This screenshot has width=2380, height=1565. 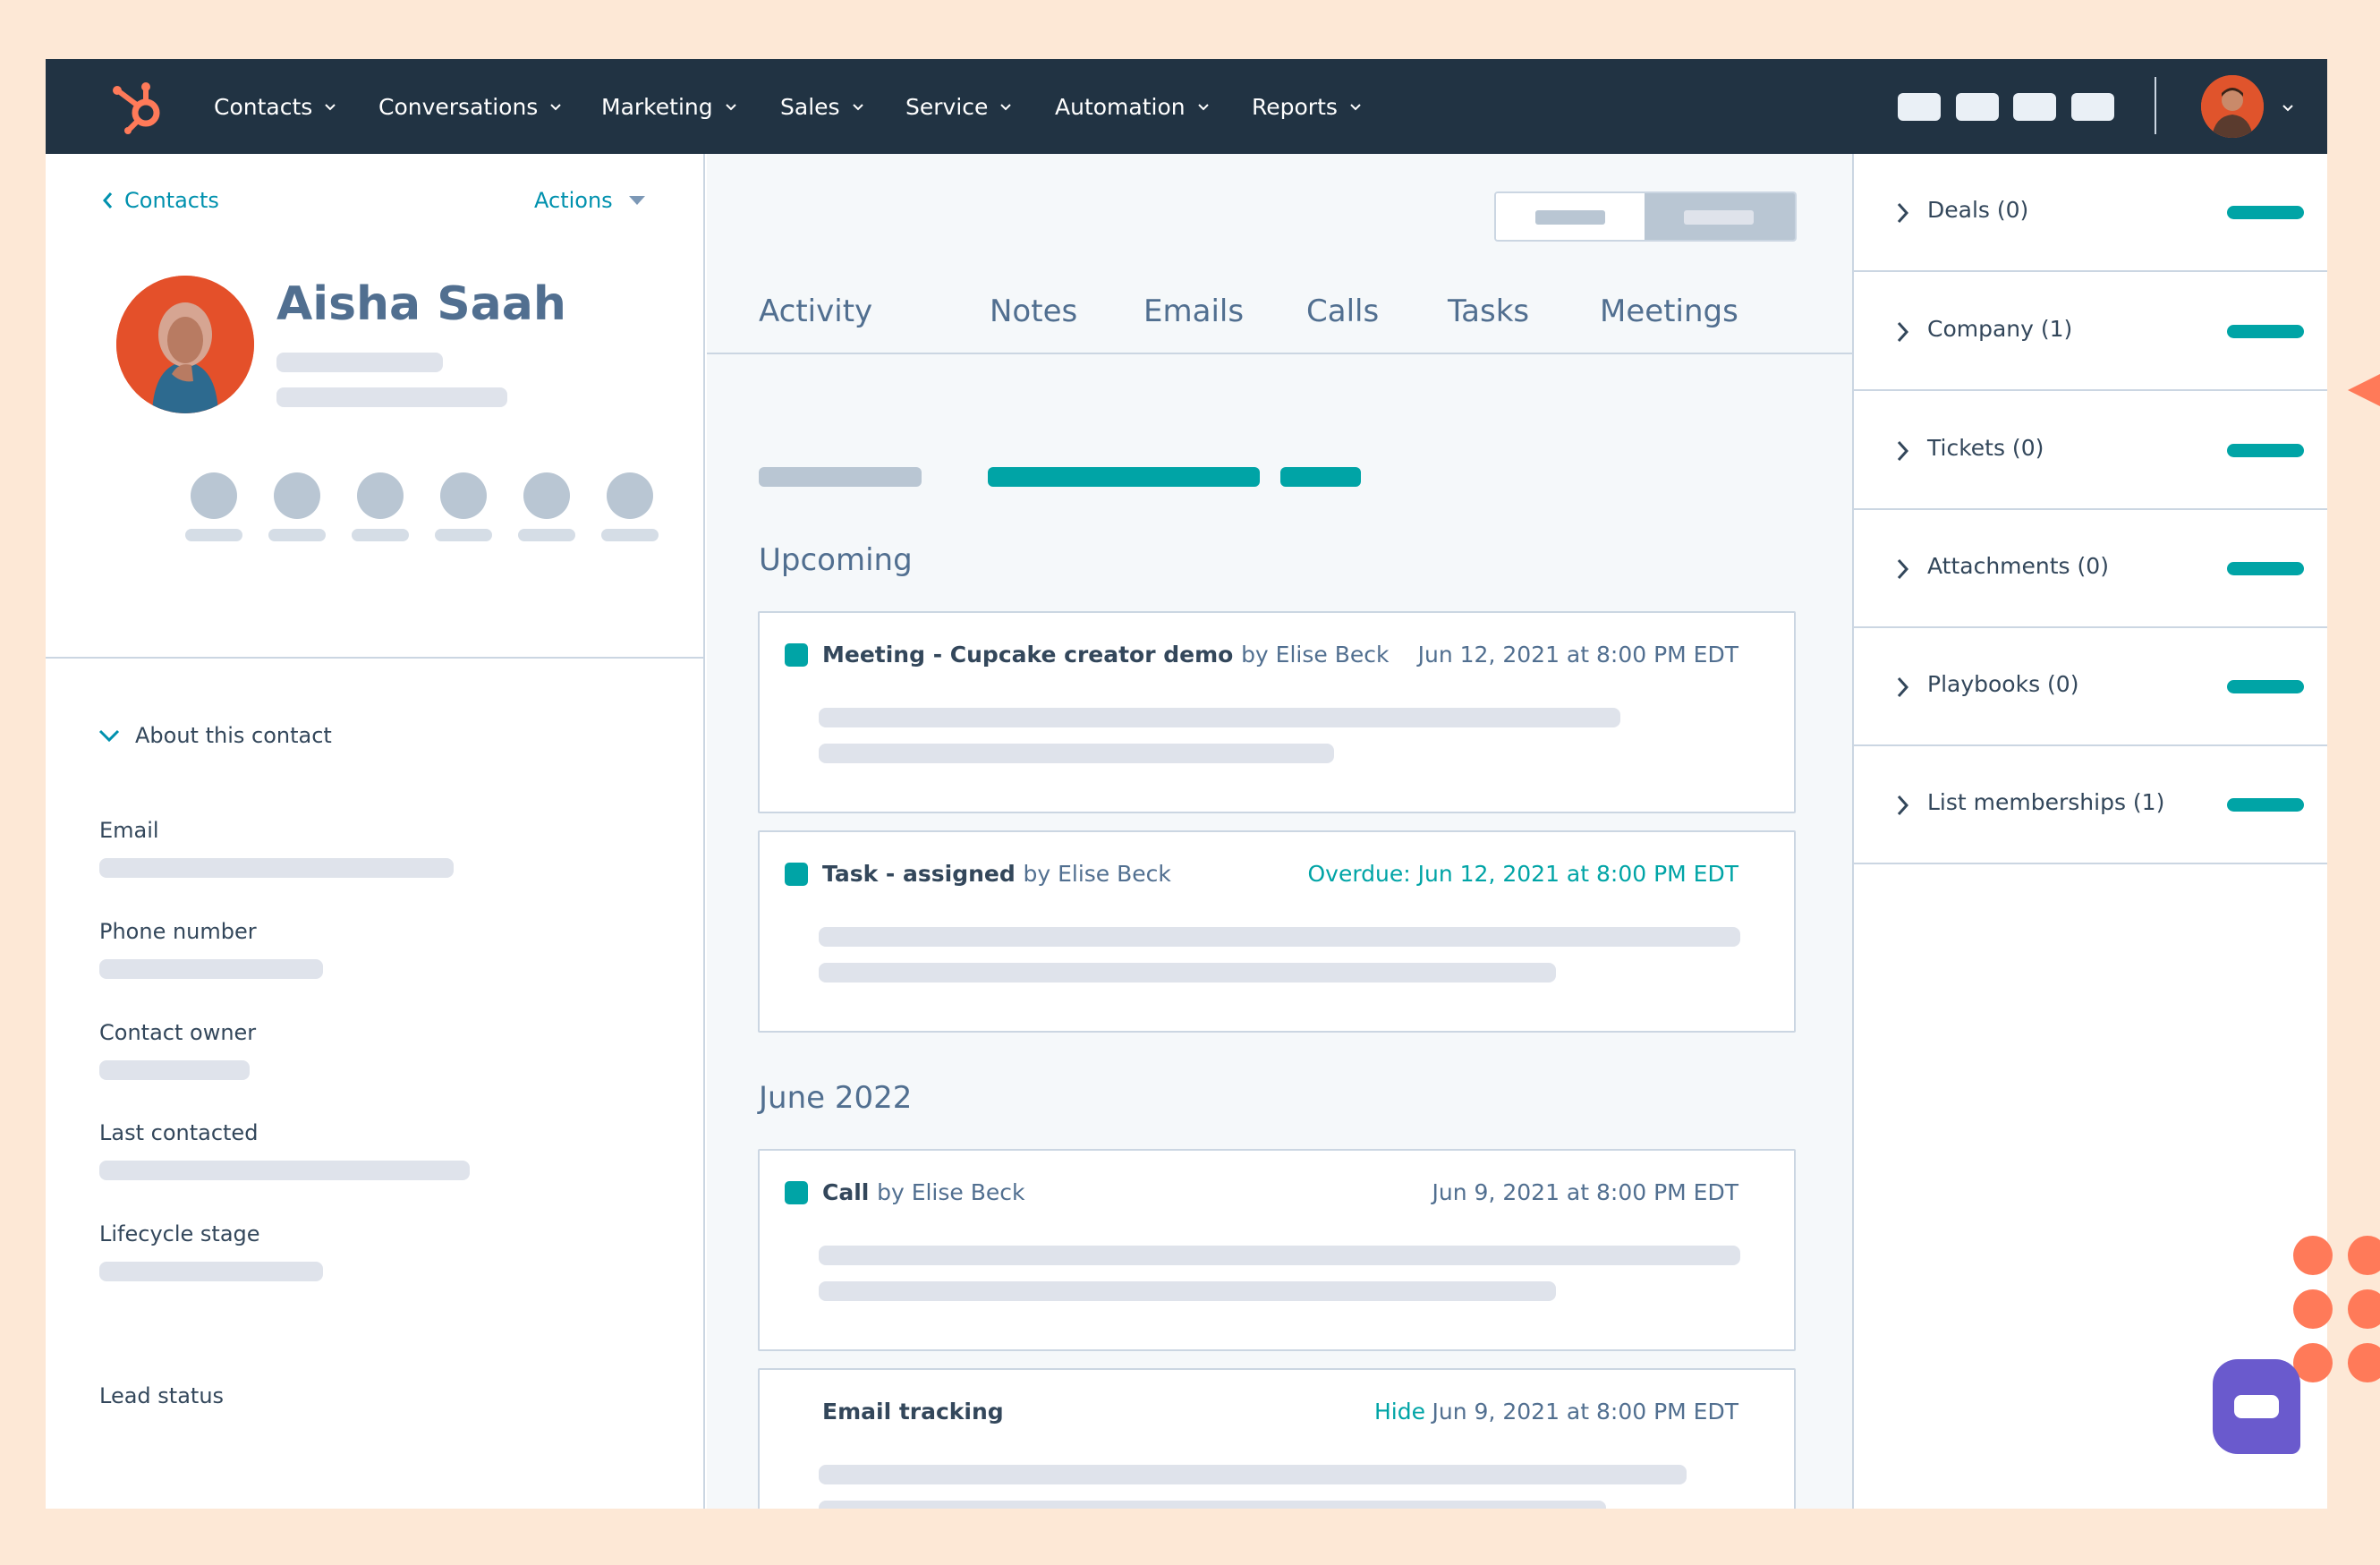 I want to click on nav-contacts: Contacts, so click(x=275, y=106).